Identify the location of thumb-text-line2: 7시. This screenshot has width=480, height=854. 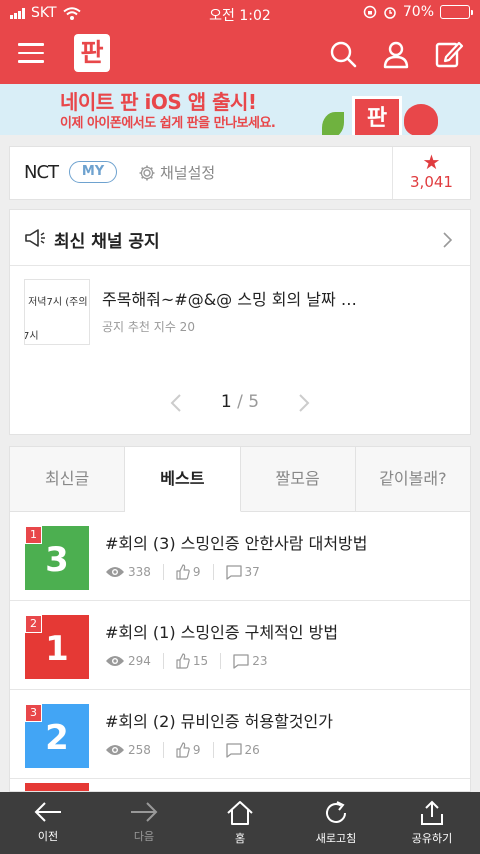
(31, 336).